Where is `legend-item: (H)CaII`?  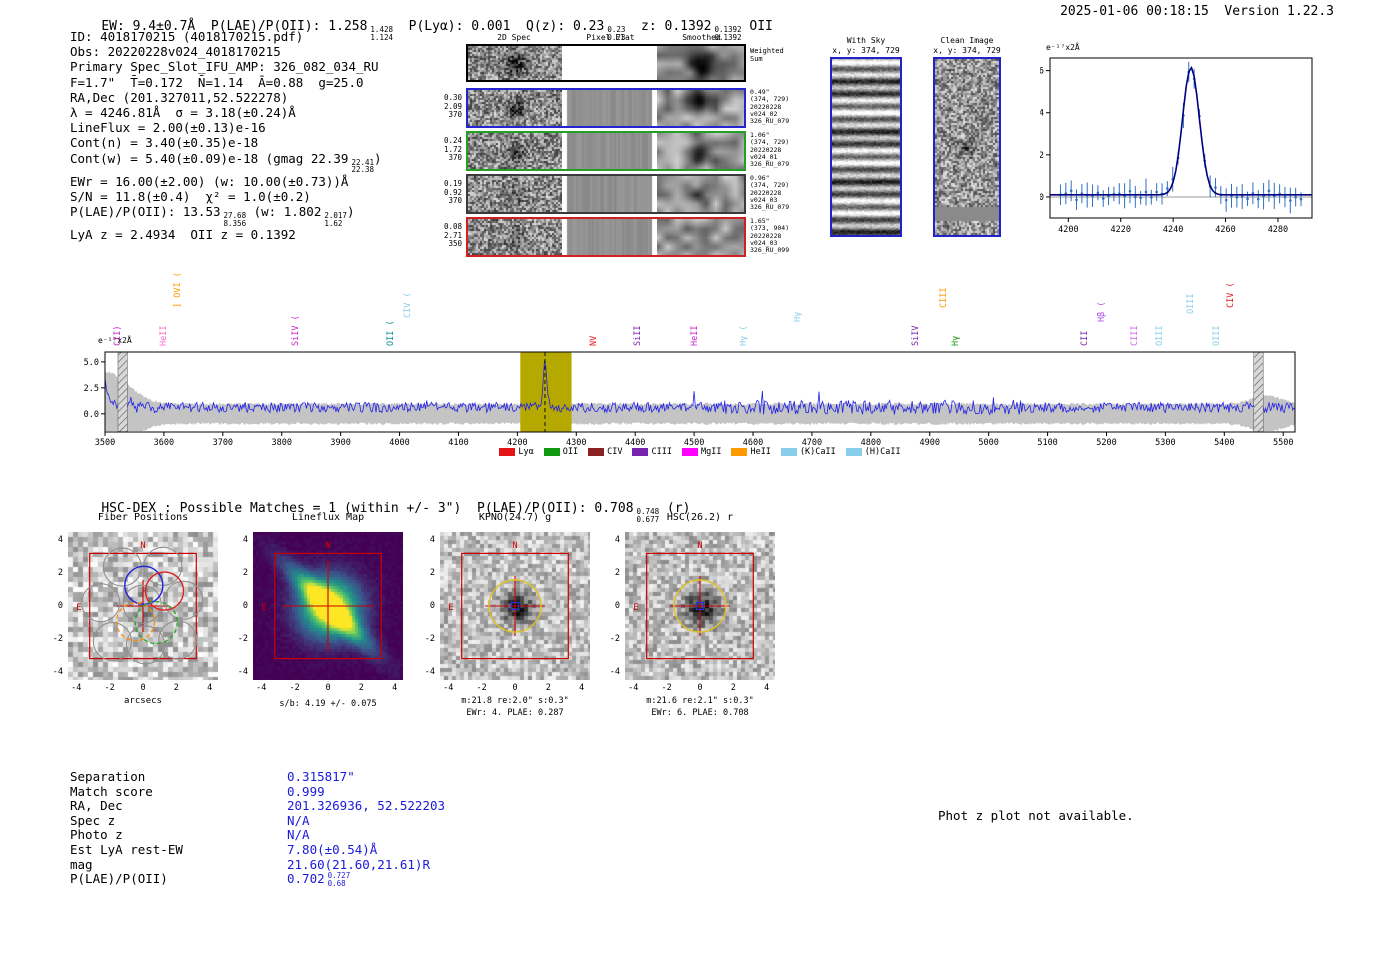 legend-item: (H)CaII is located at coordinates (873, 452).